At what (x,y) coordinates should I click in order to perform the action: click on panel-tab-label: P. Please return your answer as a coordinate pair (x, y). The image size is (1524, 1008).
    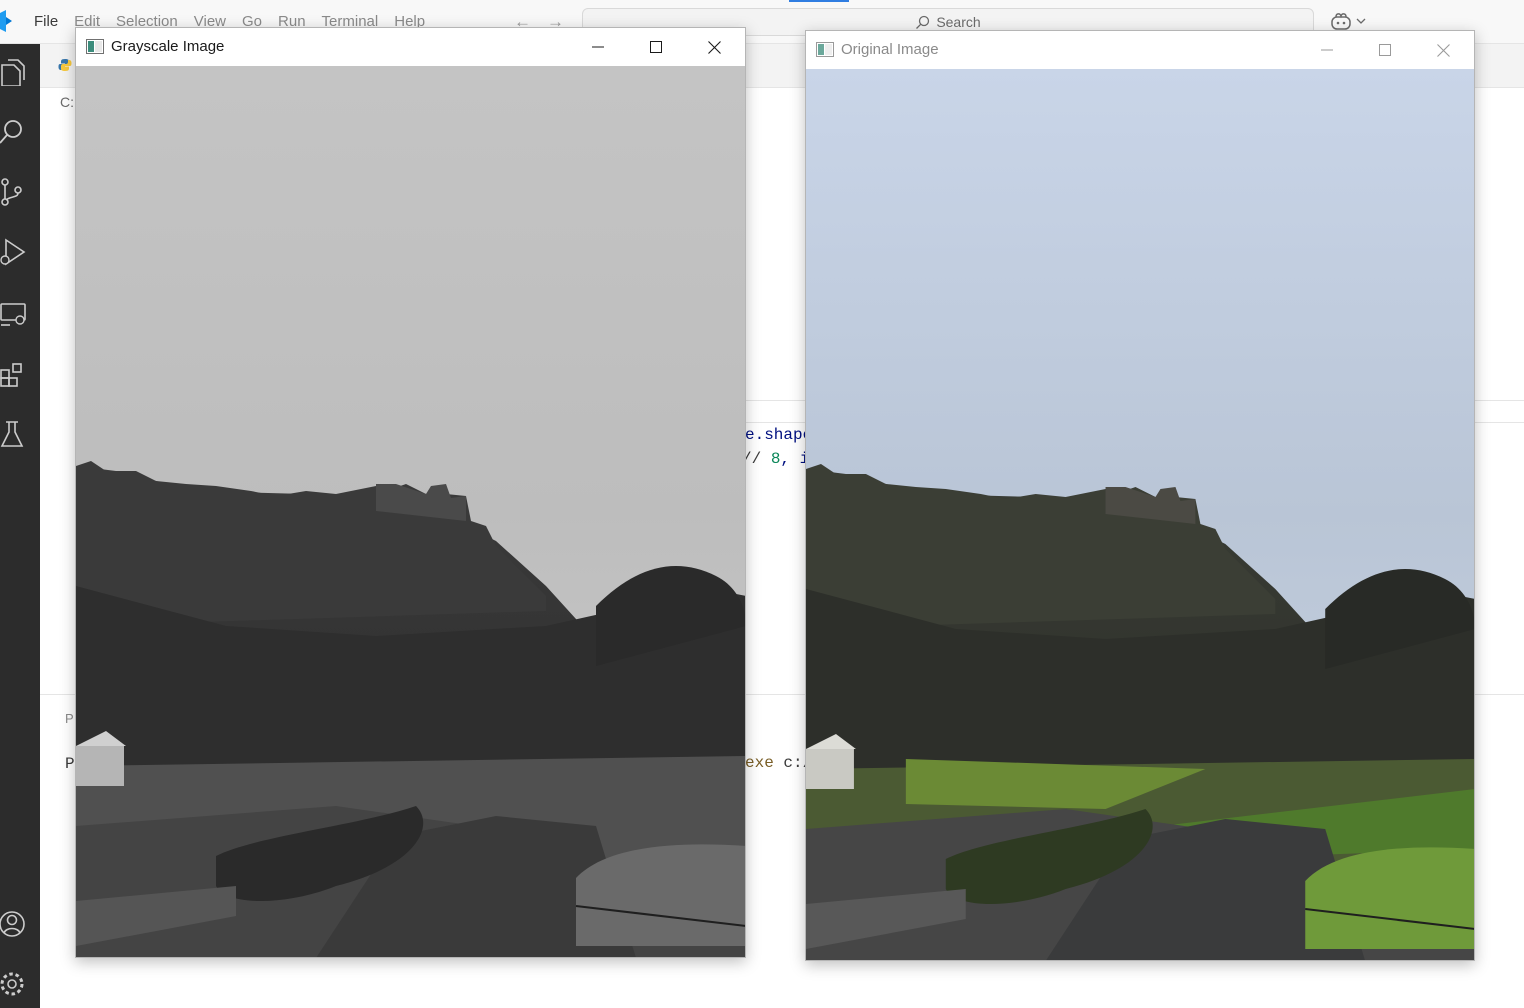
    Looking at the image, I should click on (69, 718).